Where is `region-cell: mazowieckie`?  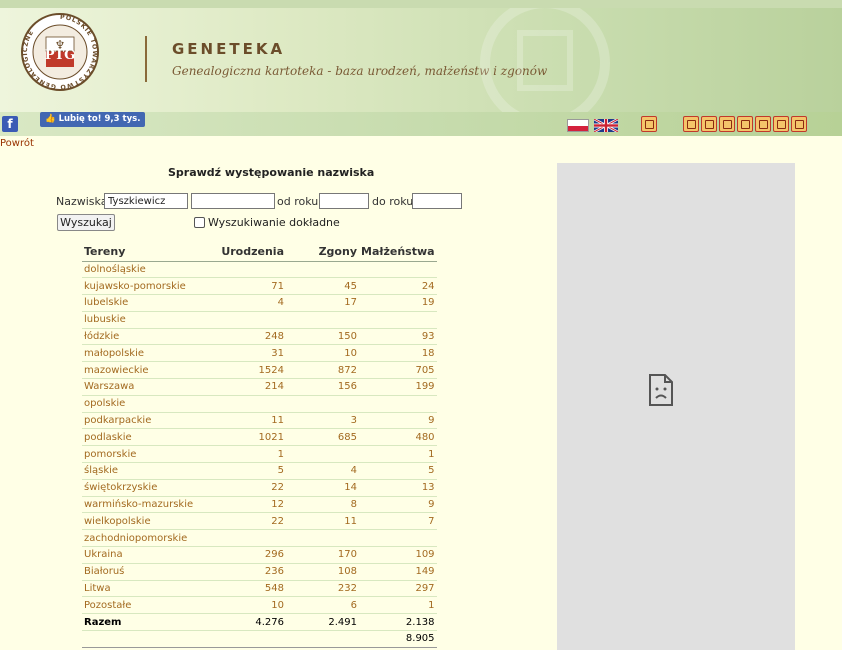
region-cell: mazowieckie is located at coordinates (143, 370).